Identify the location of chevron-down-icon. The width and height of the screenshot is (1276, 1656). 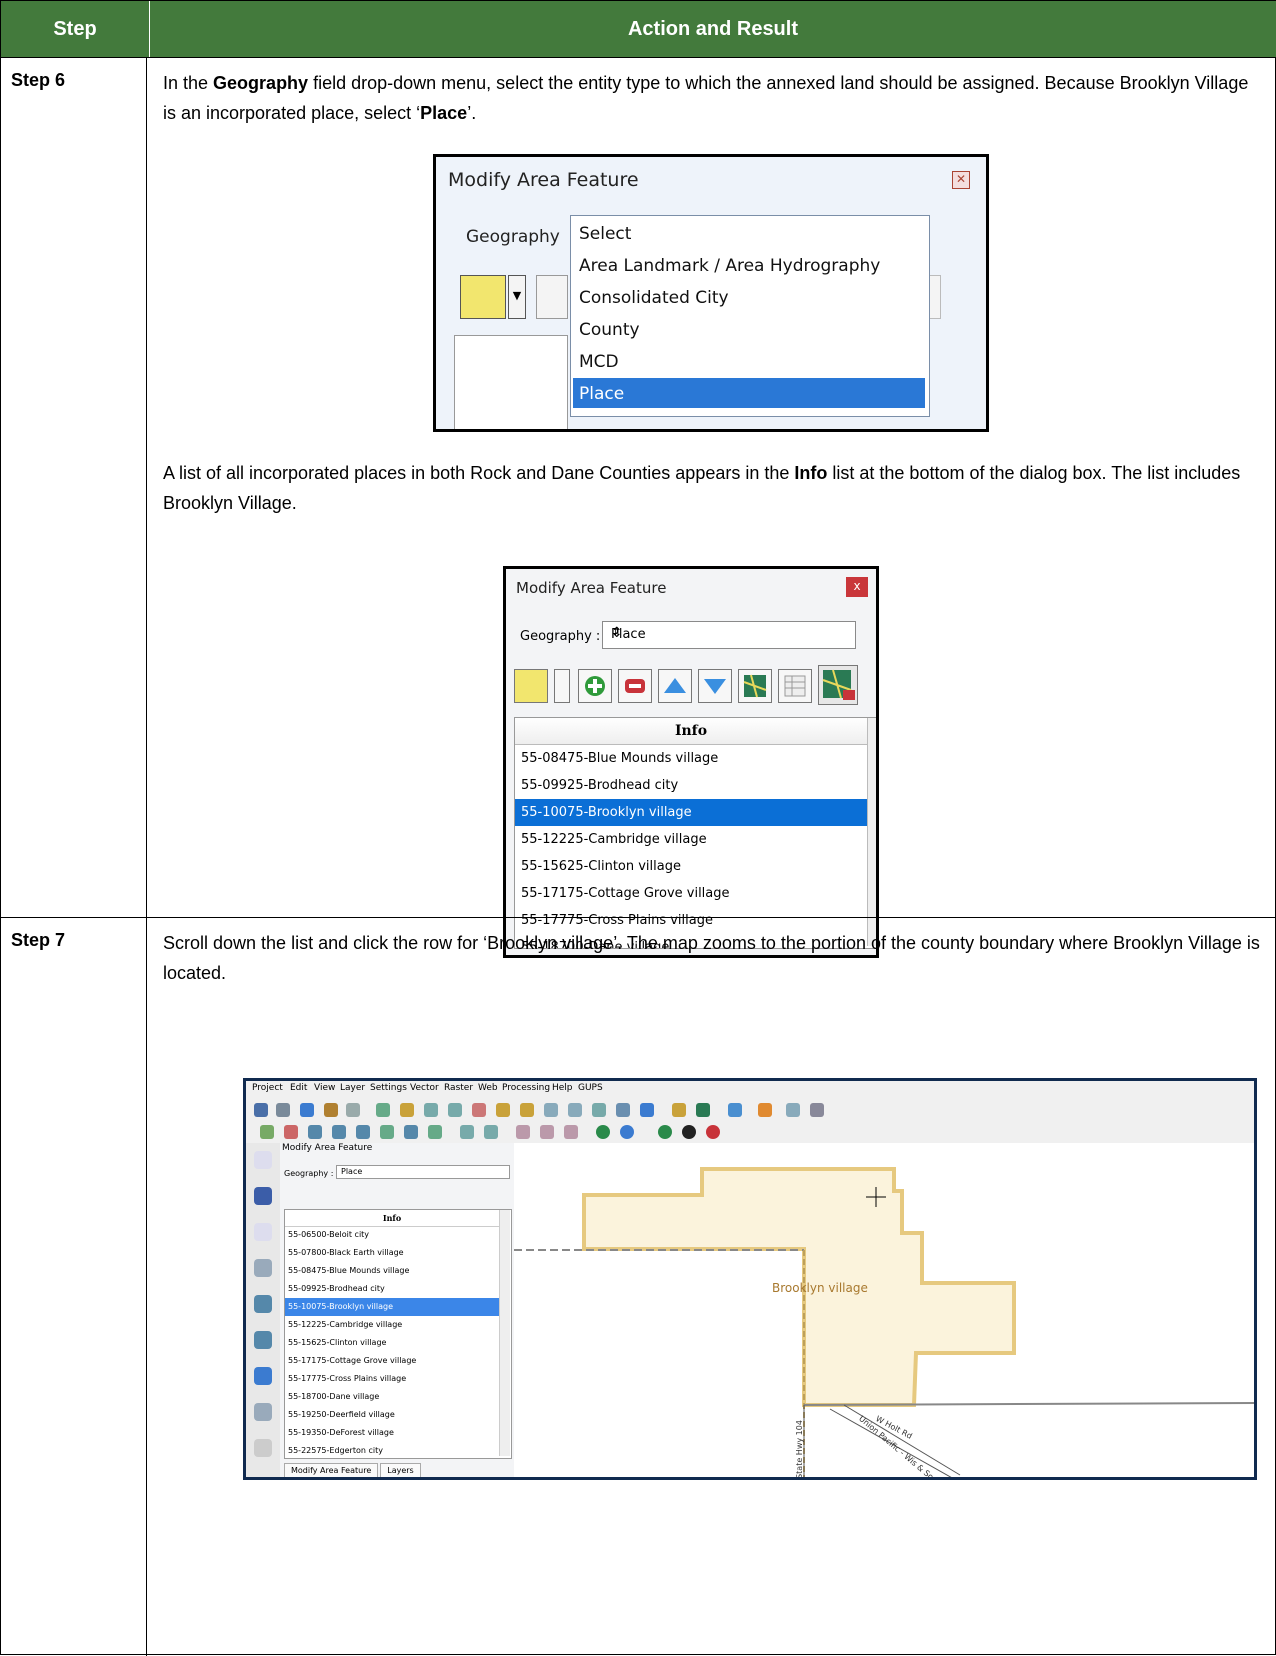
(562, 686).